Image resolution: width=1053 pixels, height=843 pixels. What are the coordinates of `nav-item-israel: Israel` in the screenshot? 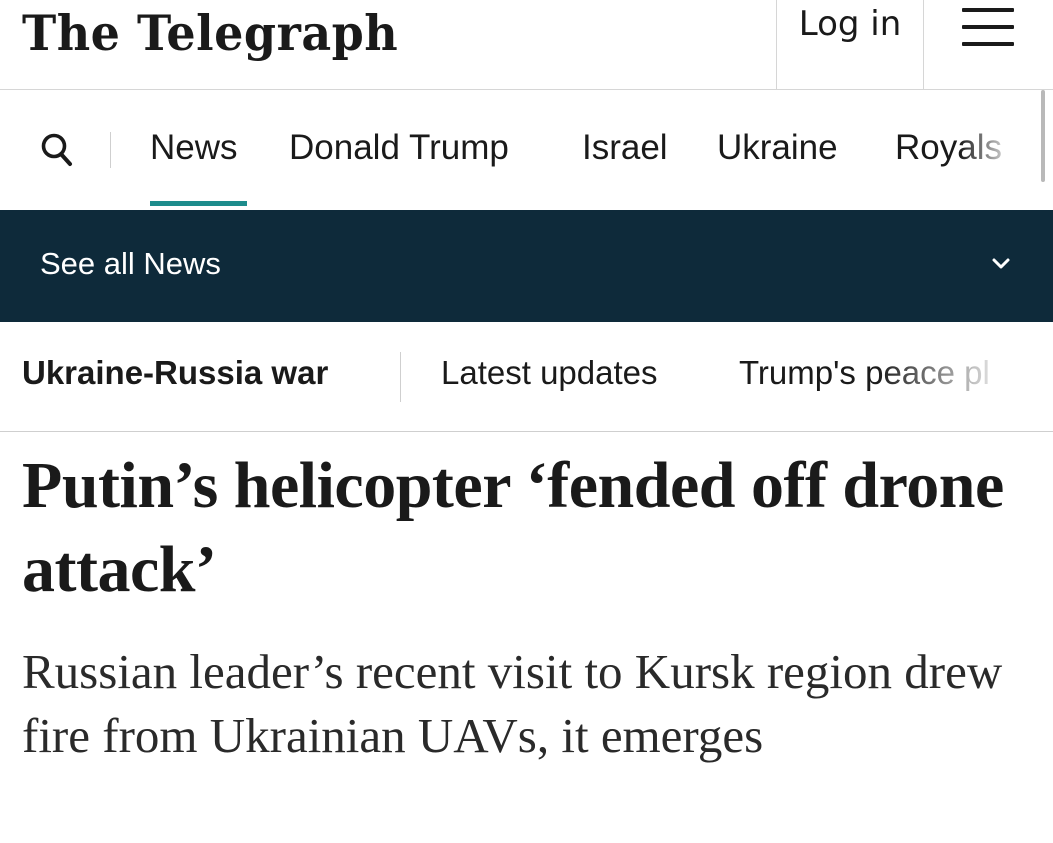 It's located at (625, 148).